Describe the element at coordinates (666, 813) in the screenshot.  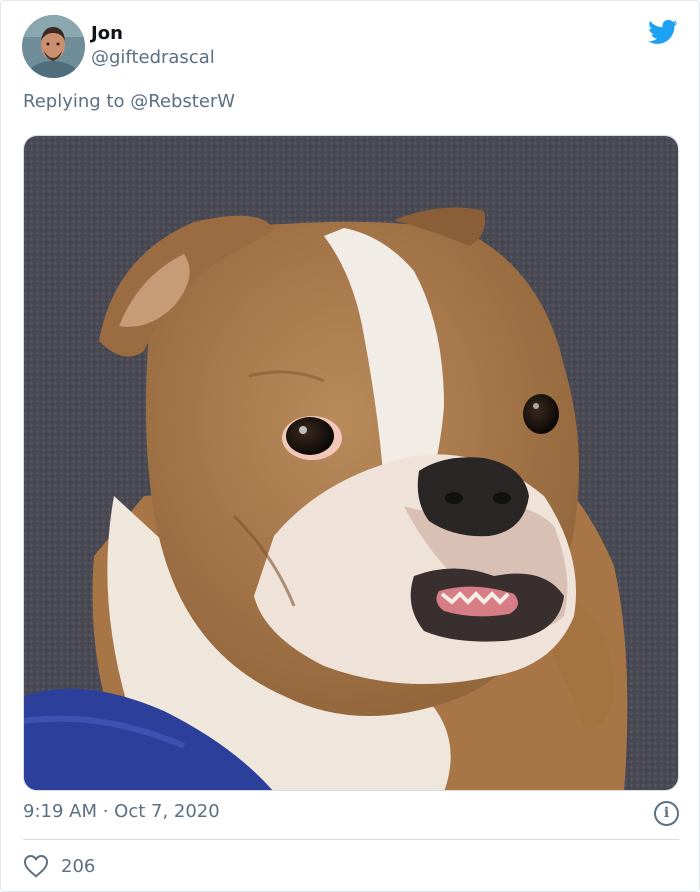
I see `info-icon: i` at that location.